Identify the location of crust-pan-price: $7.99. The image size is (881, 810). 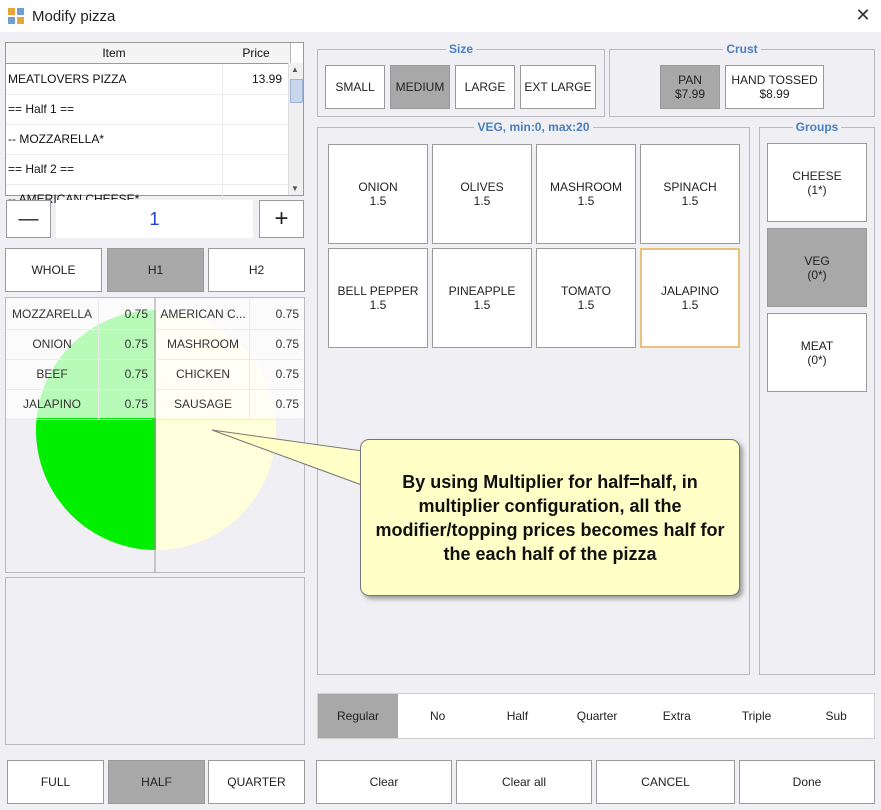
(690, 94).